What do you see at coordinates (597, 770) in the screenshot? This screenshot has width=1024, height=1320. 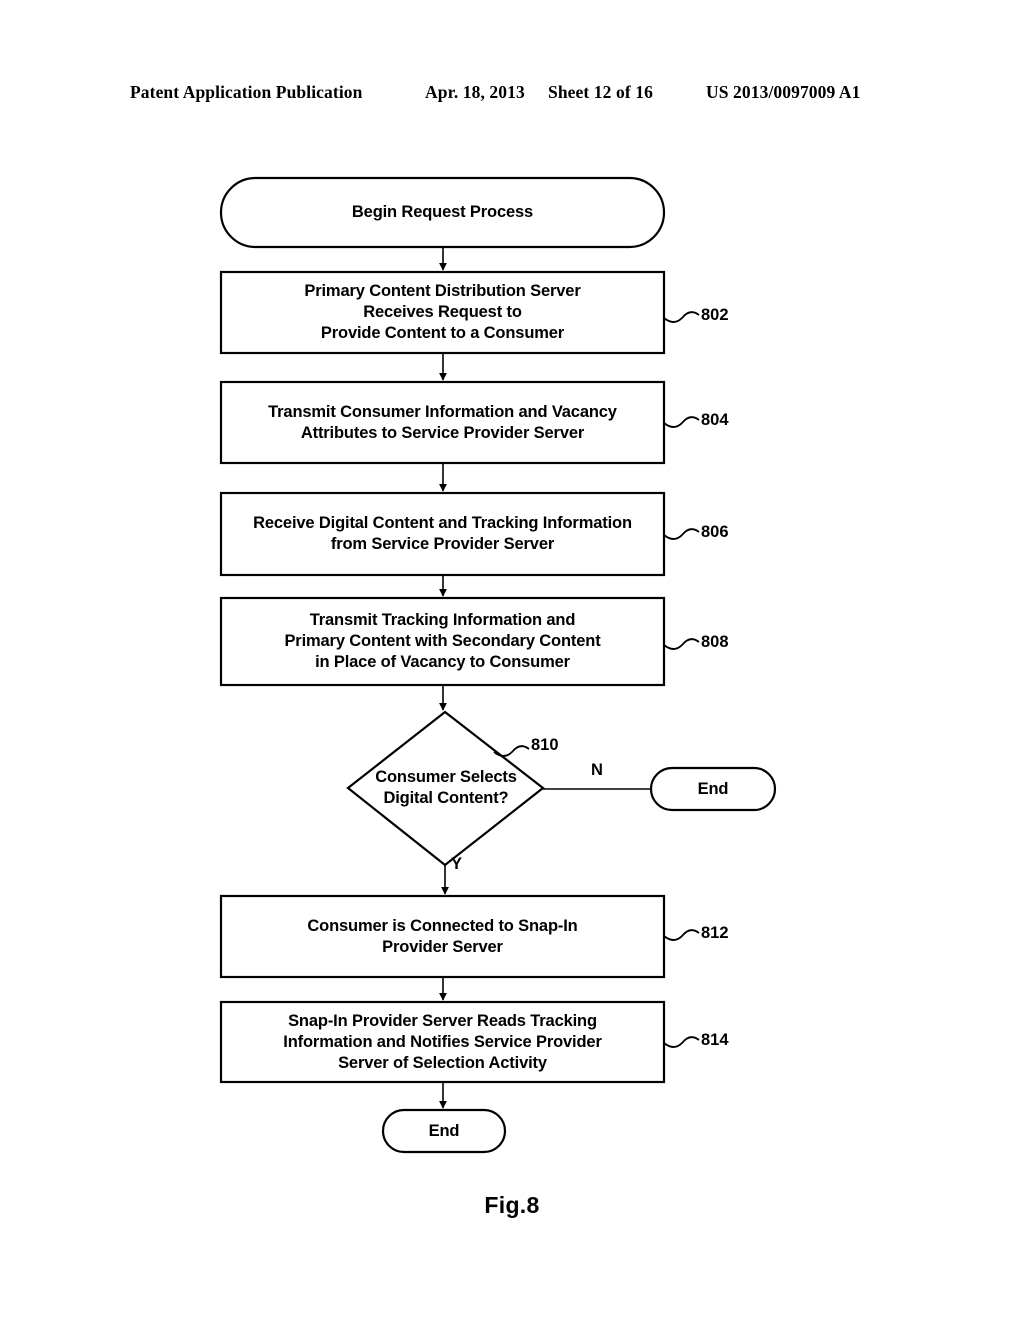 I see `branch-label-no: N` at bounding box center [597, 770].